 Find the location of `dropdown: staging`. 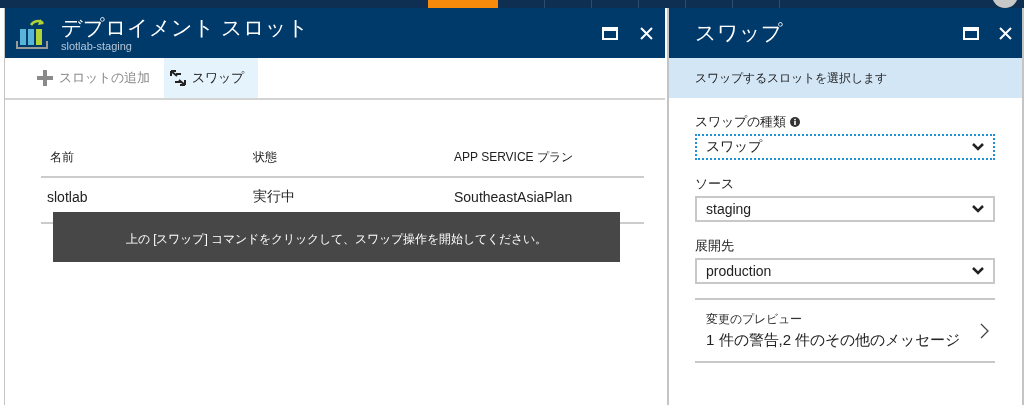

dropdown: staging is located at coordinates (845, 209).